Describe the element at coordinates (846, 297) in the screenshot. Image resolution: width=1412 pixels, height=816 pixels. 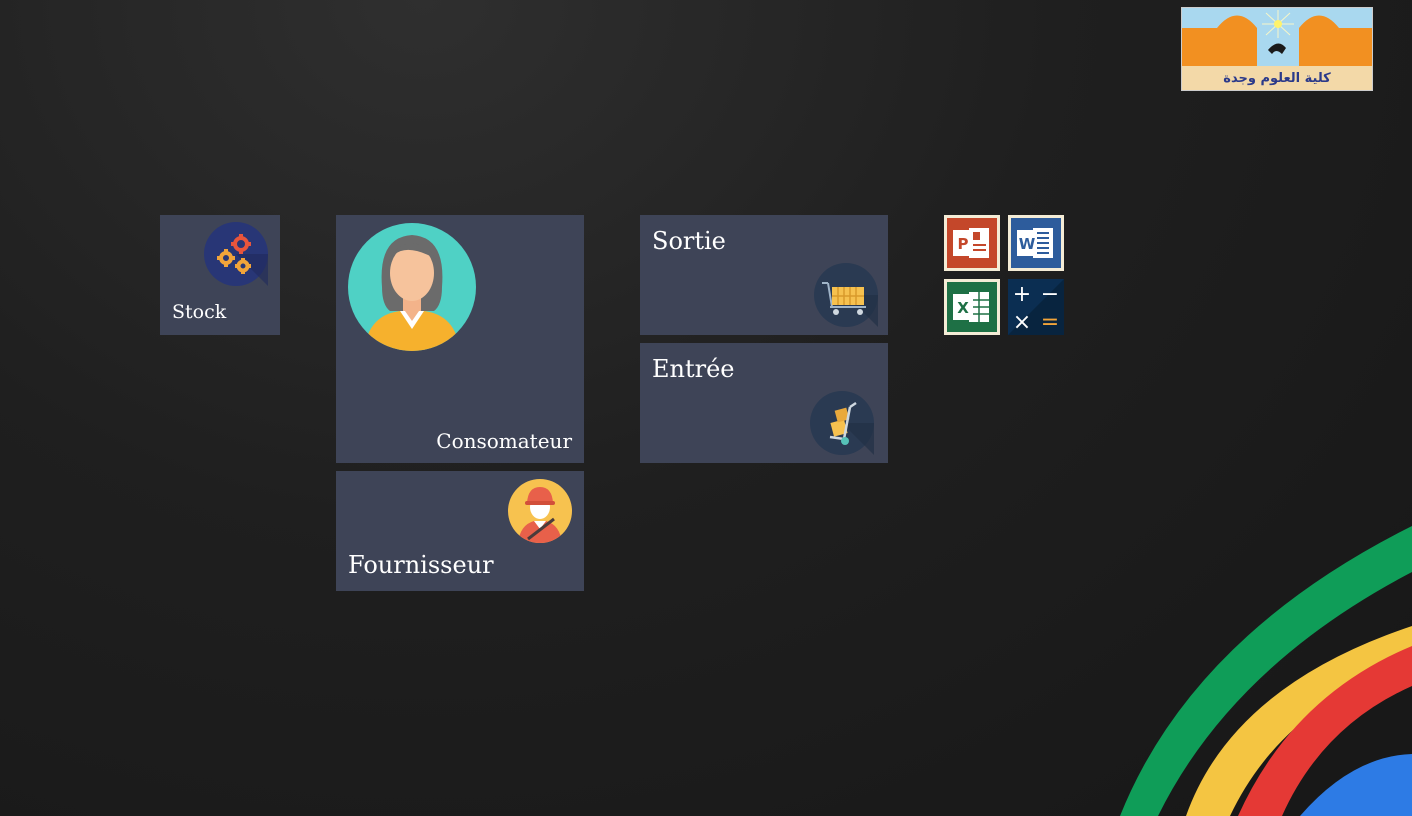
I see `cart-icon` at that location.